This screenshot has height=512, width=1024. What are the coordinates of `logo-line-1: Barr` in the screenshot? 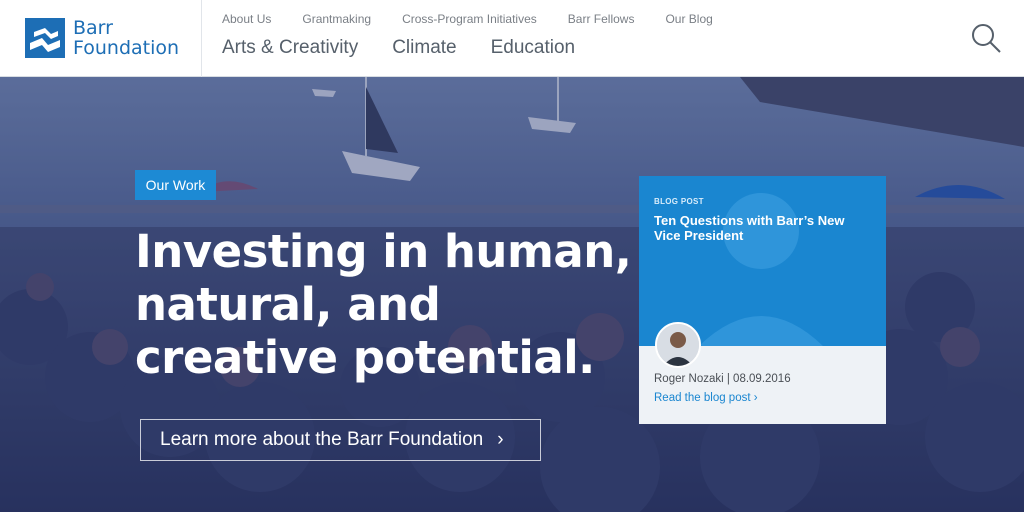 It's located at (93, 28).